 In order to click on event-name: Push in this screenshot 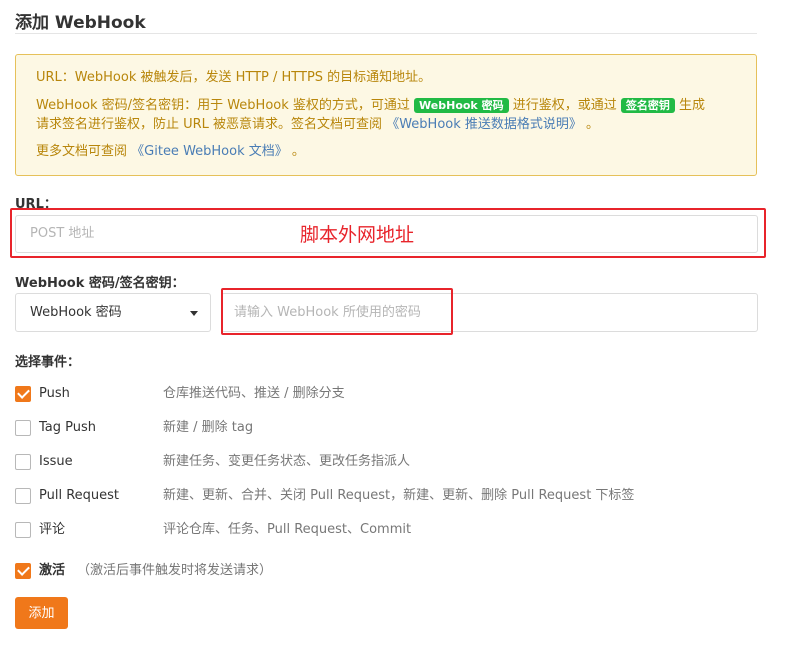, I will do `click(54, 393)`.